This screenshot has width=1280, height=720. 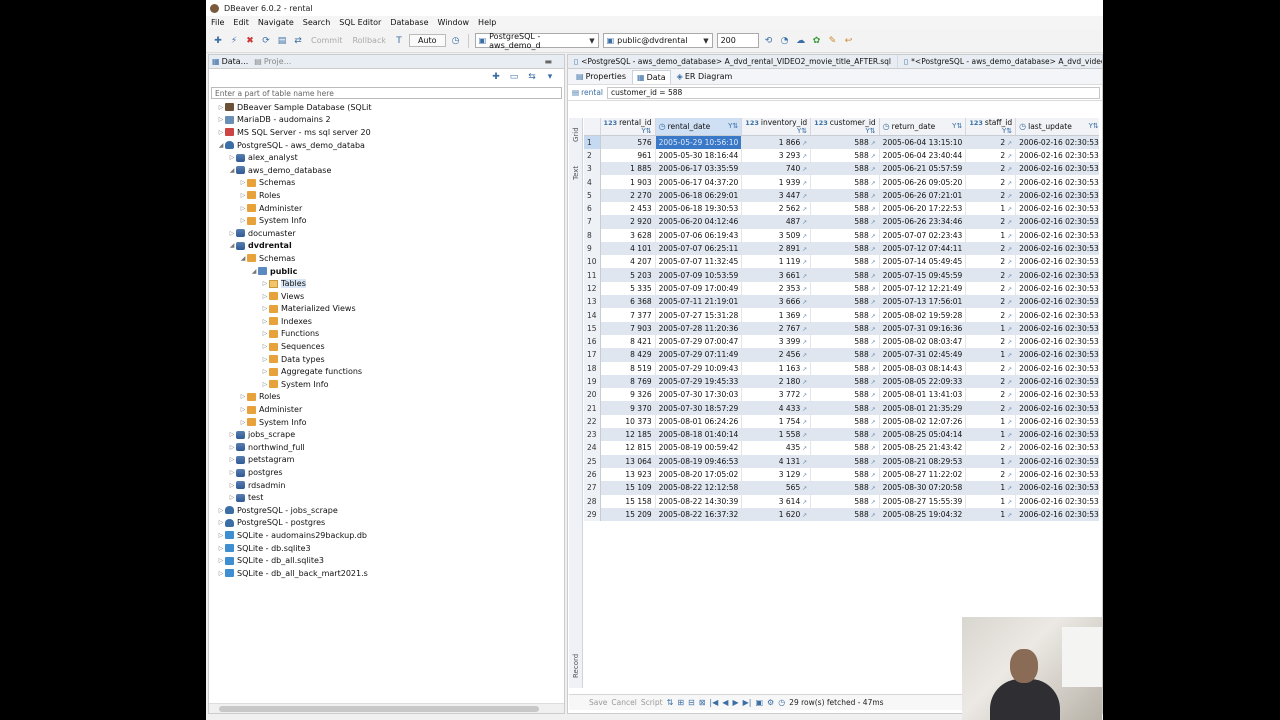 I want to click on row-number: 1, so click(x=592, y=142).